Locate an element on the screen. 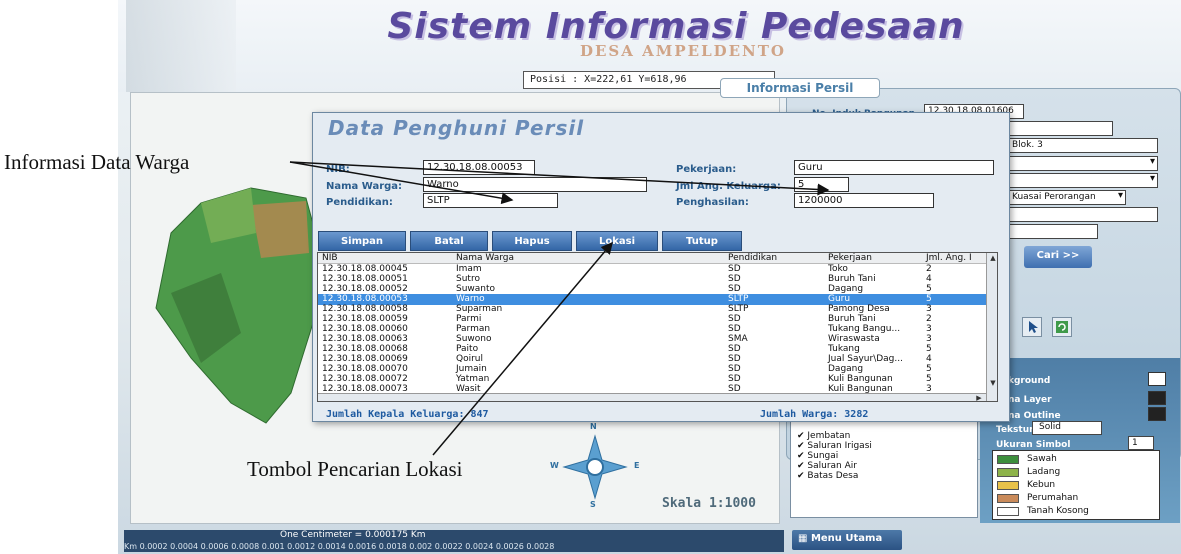 Image resolution: width=1181 pixels, height=554 pixels. layer-color-label: na Layer is located at coordinates (1030, 400).